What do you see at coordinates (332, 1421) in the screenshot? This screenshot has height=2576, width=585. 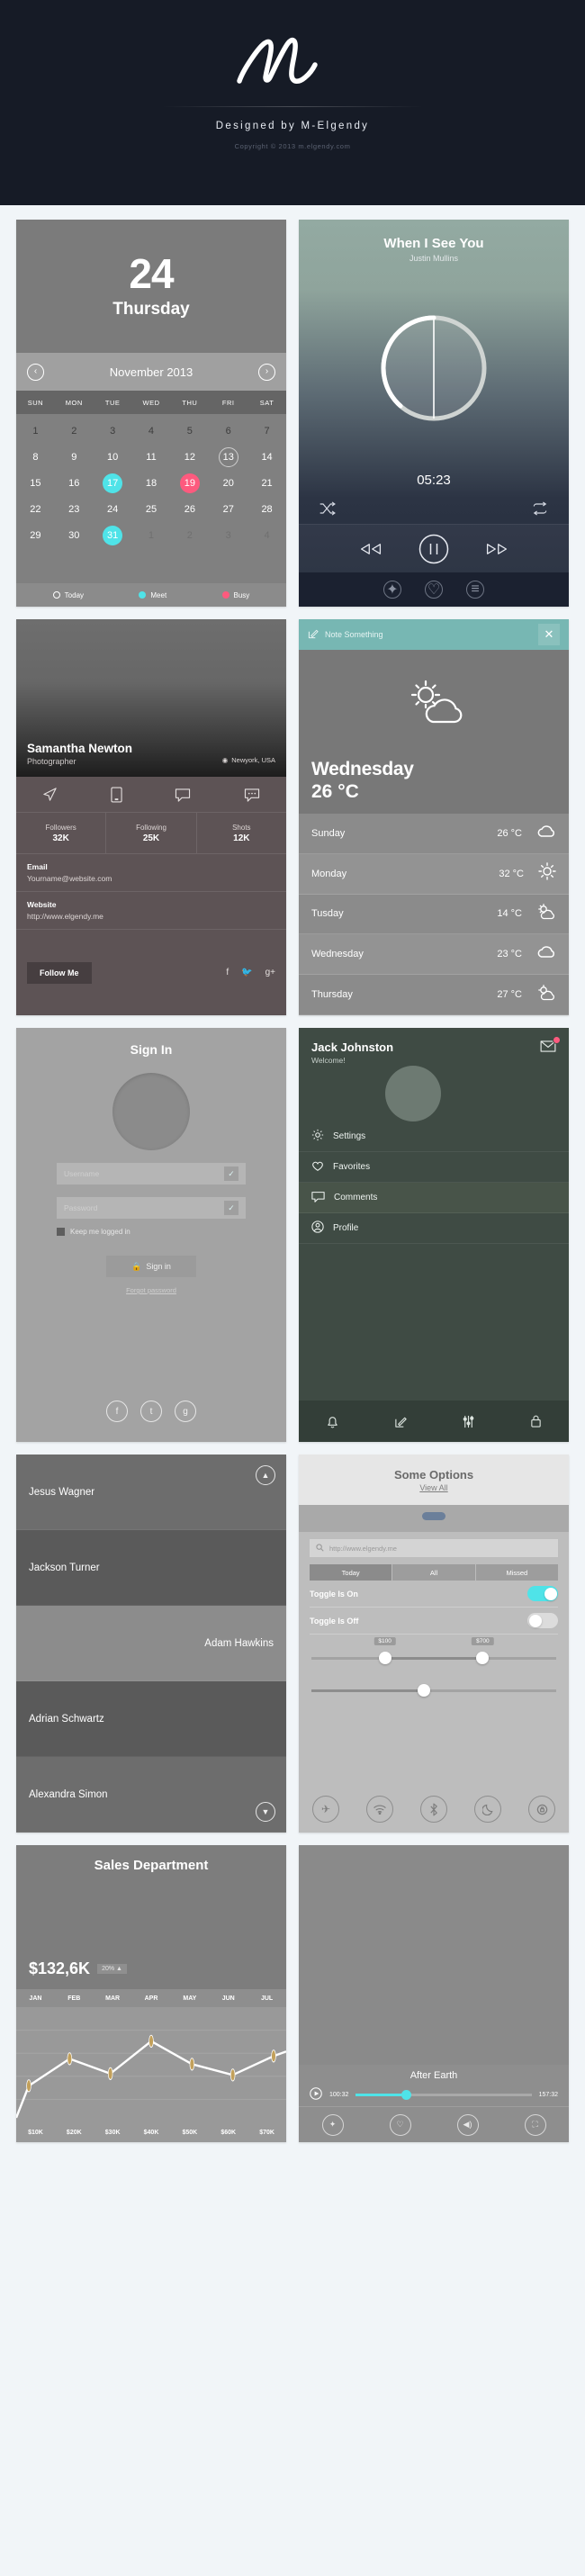 I see `bell-icon` at bounding box center [332, 1421].